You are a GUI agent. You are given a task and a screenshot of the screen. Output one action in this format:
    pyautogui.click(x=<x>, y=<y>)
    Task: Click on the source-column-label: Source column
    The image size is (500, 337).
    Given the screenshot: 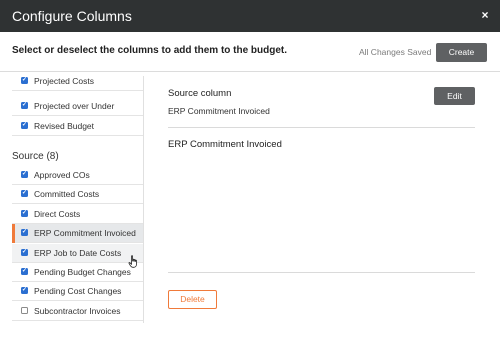 What is the action you would take?
    pyautogui.click(x=200, y=93)
    